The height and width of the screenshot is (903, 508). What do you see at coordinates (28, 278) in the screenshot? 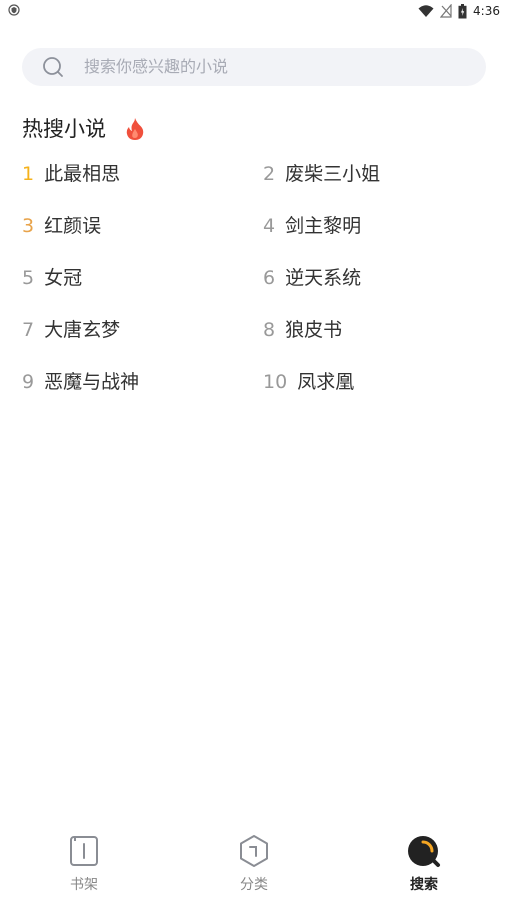
I see `hot-rank: 5` at bounding box center [28, 278].